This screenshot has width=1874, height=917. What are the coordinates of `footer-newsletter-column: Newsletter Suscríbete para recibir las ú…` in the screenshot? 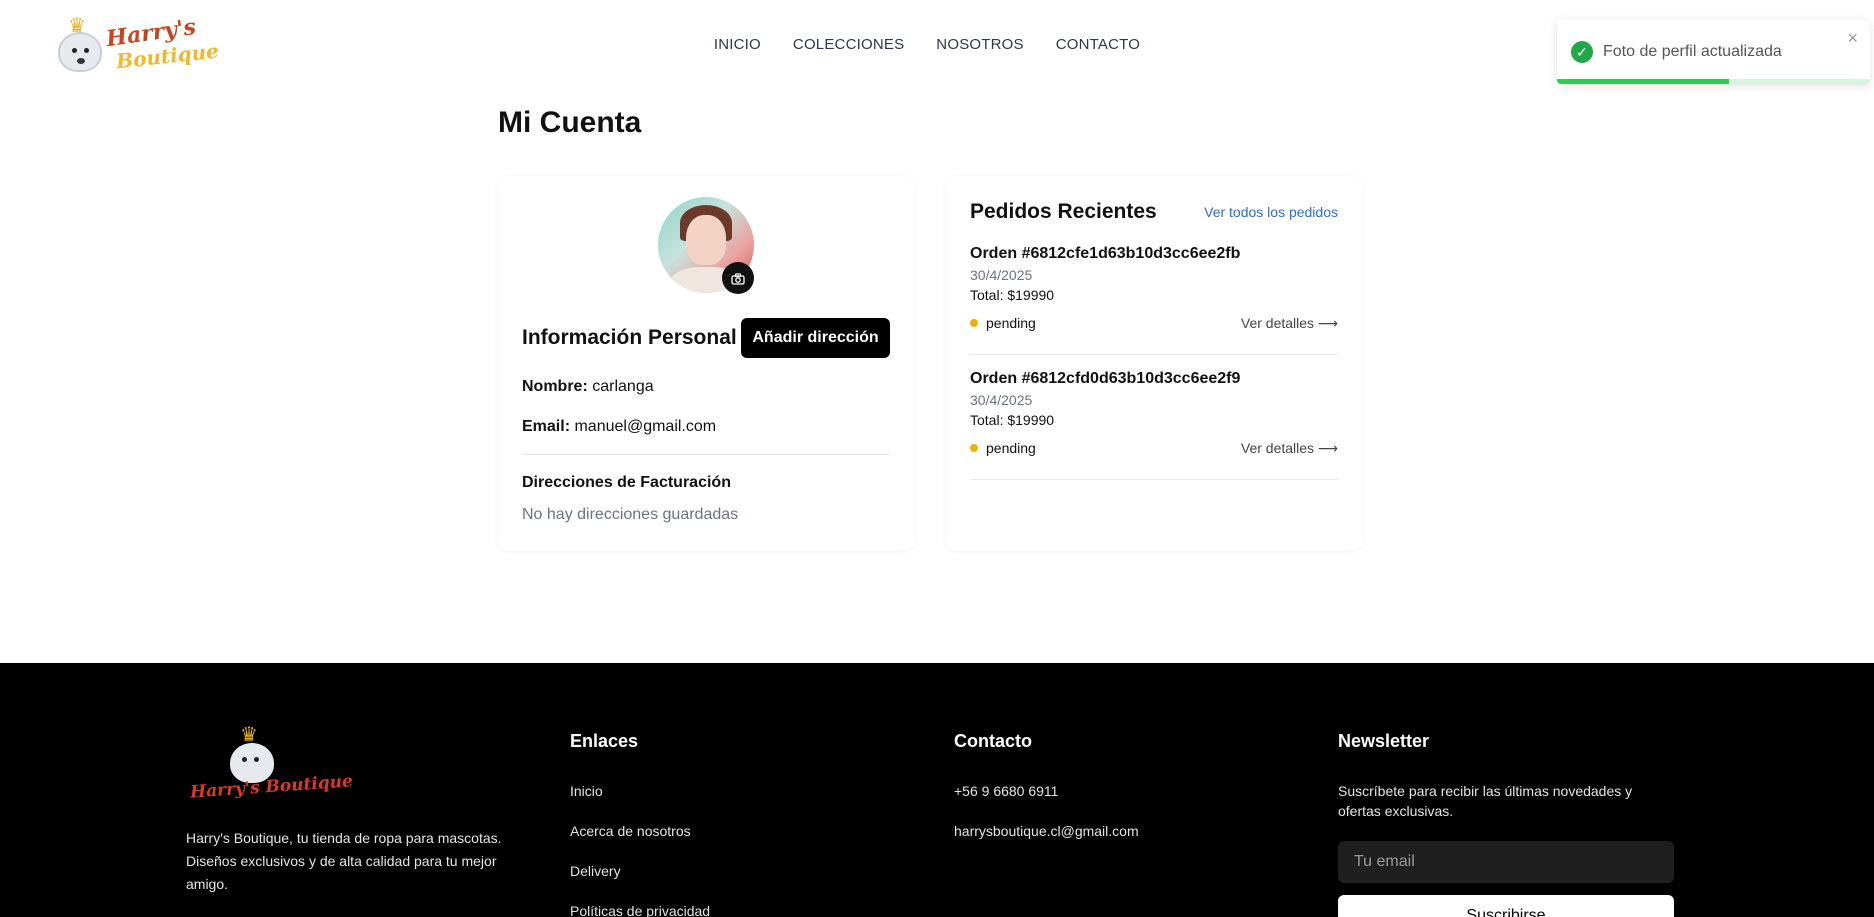 It's located at (1506, 824).